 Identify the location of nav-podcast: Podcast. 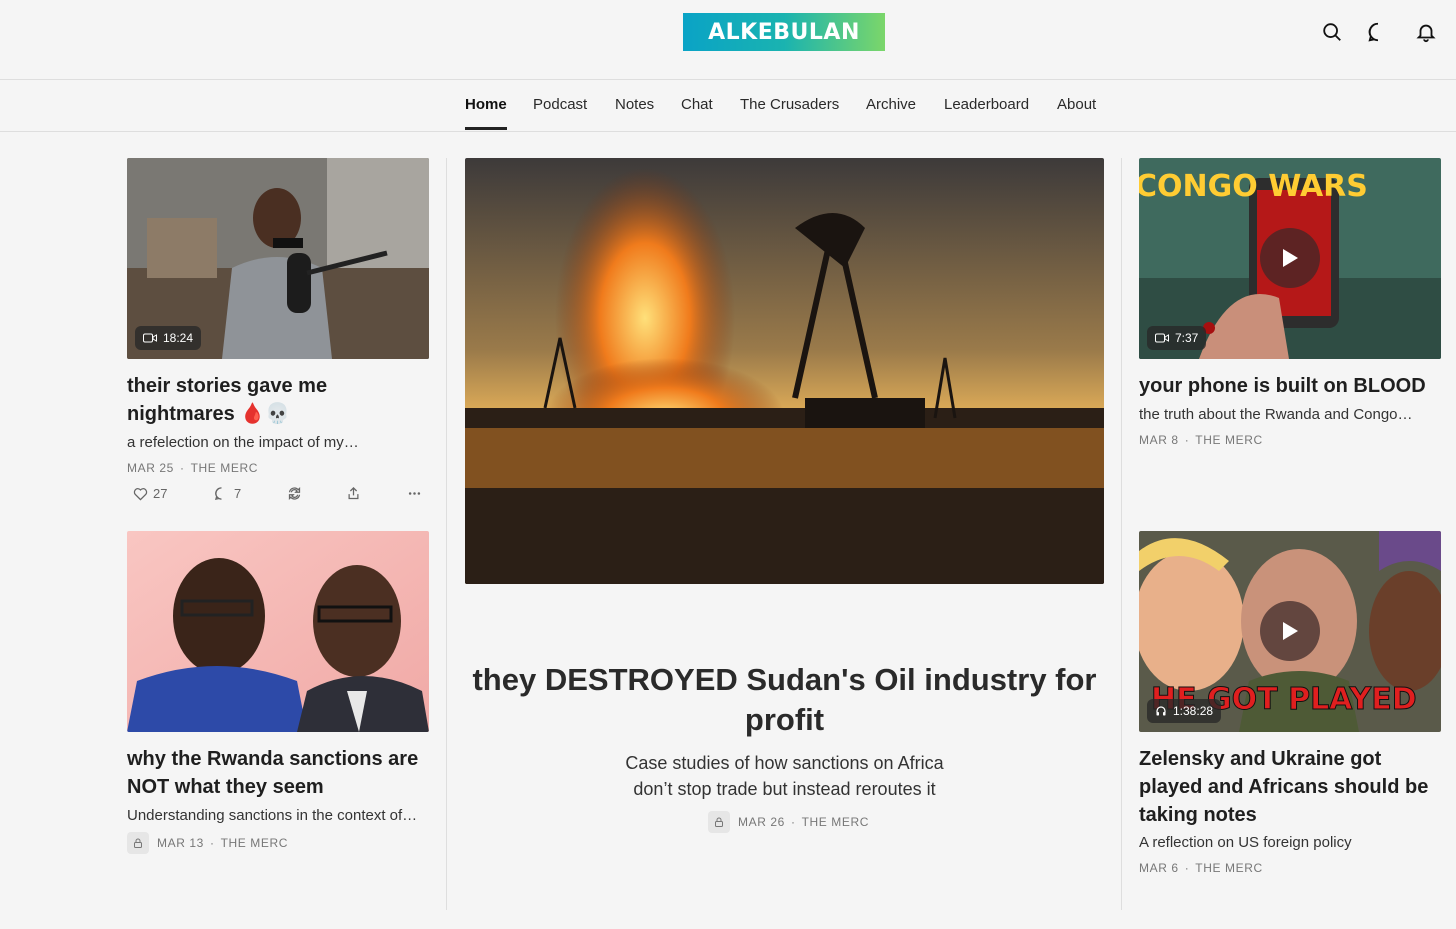
(560, 104).